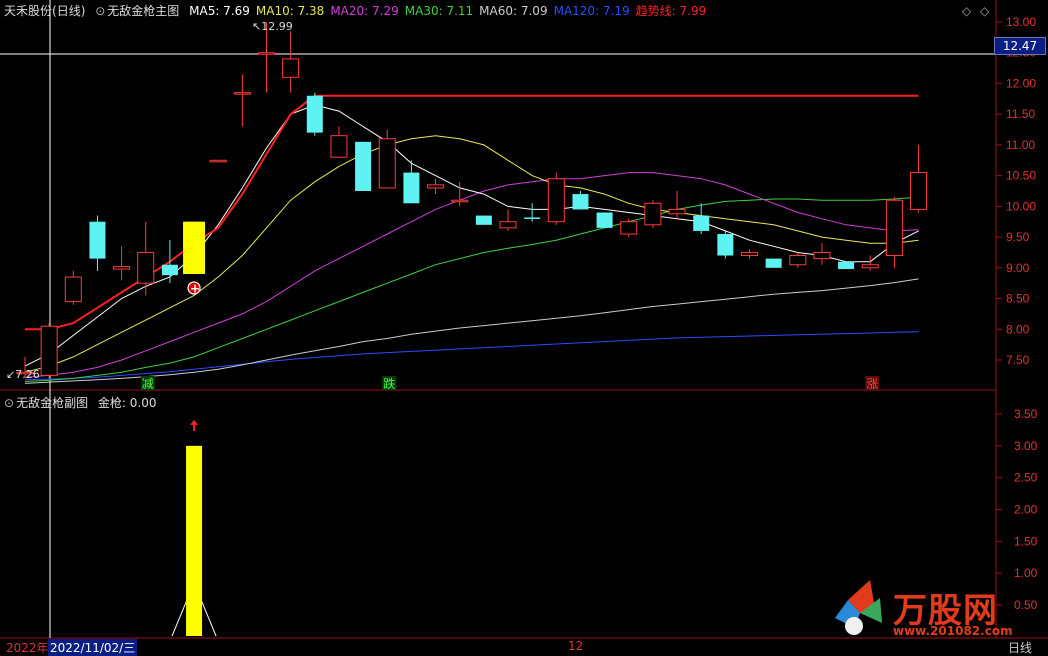 Image resolution: width=1048 pixels, height=656 pixels. What do you see at coordinates (1018, 268) in the screenshot?
I see `y-tick-label: 9.00` at bounding box center [1018, 268].